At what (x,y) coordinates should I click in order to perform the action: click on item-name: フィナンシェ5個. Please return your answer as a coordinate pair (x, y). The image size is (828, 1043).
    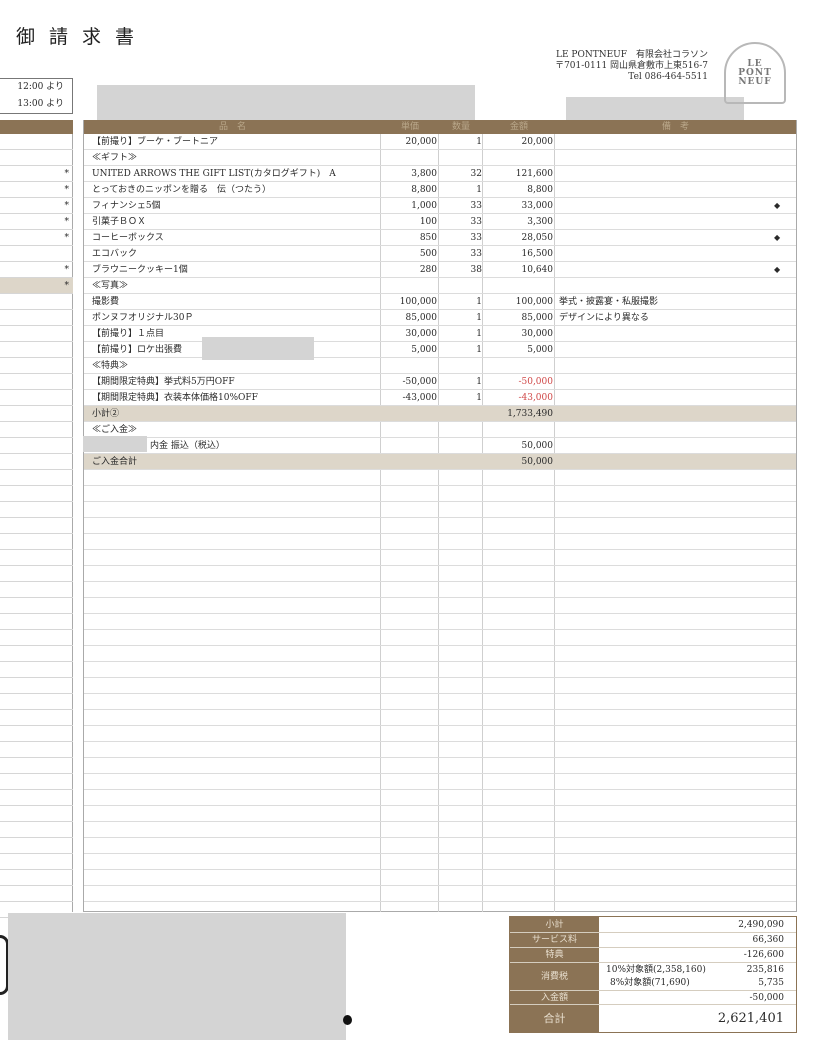
    Looking at the image, I should click on (126, 206).